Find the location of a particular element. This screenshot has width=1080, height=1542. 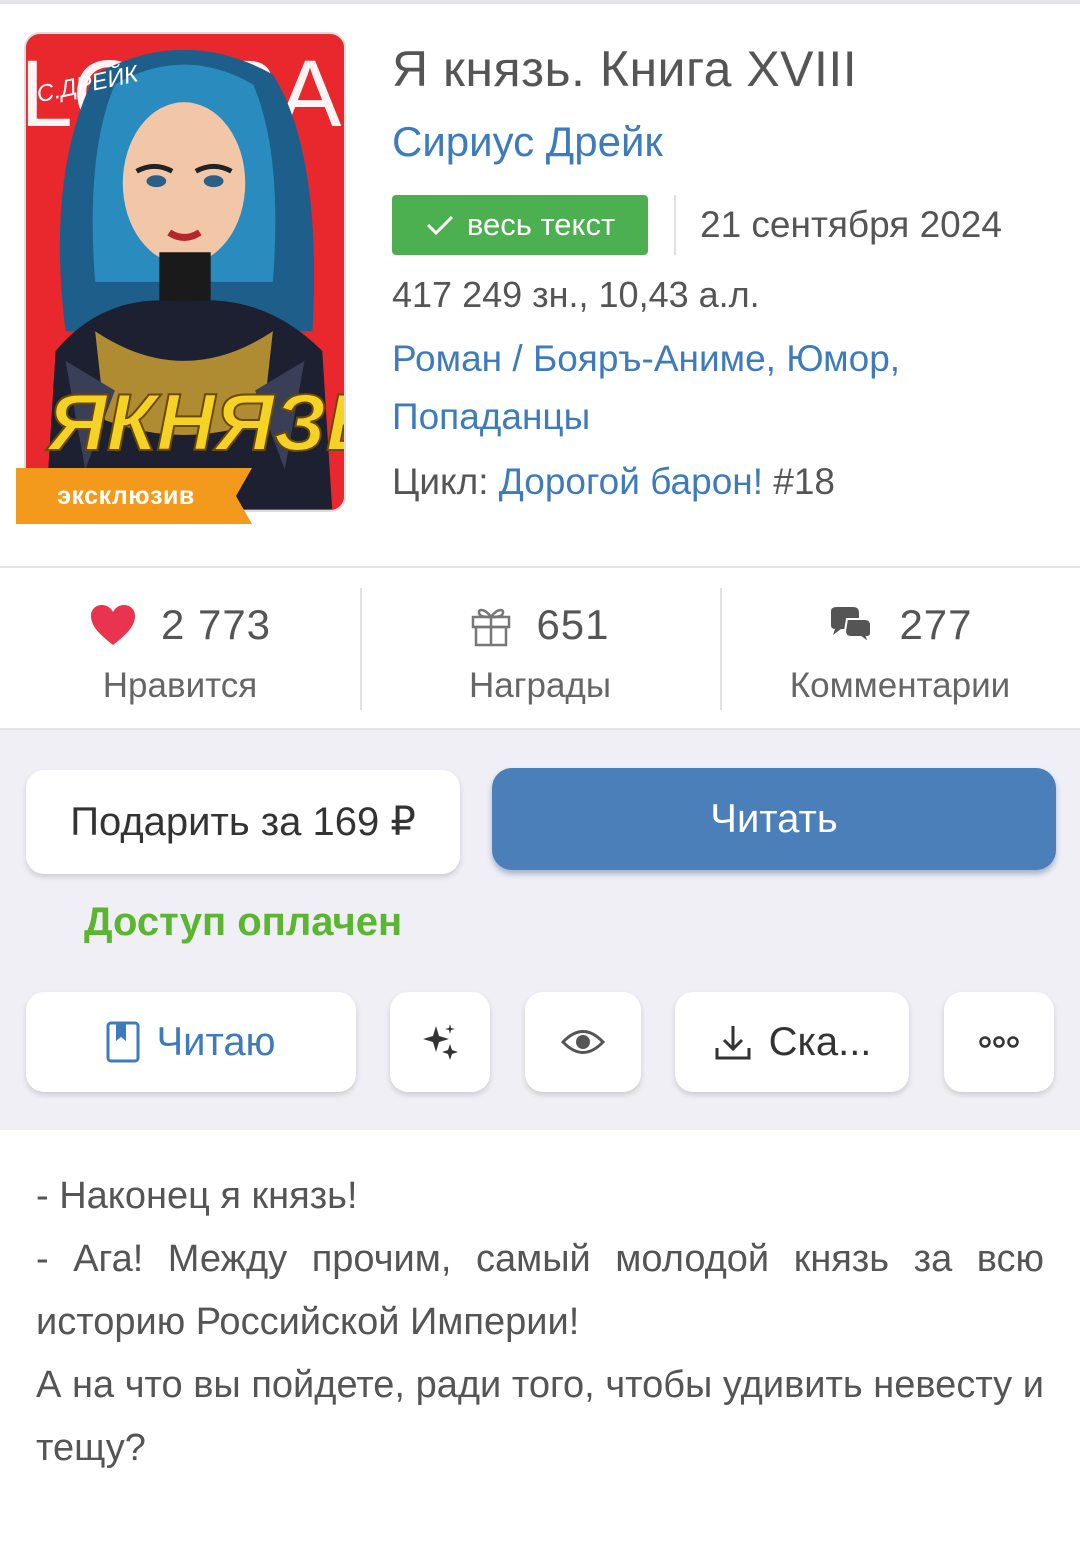

status-row: весь текст 21 сентября 2024 is located at coordinates (722, 225).